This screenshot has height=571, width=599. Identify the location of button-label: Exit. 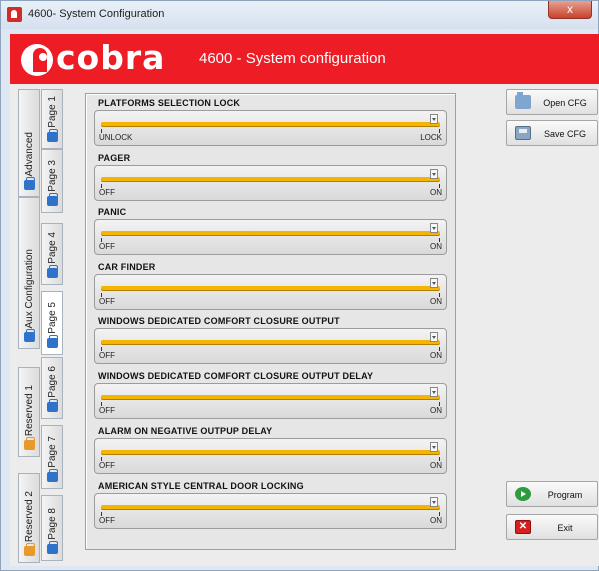
(565, 528).